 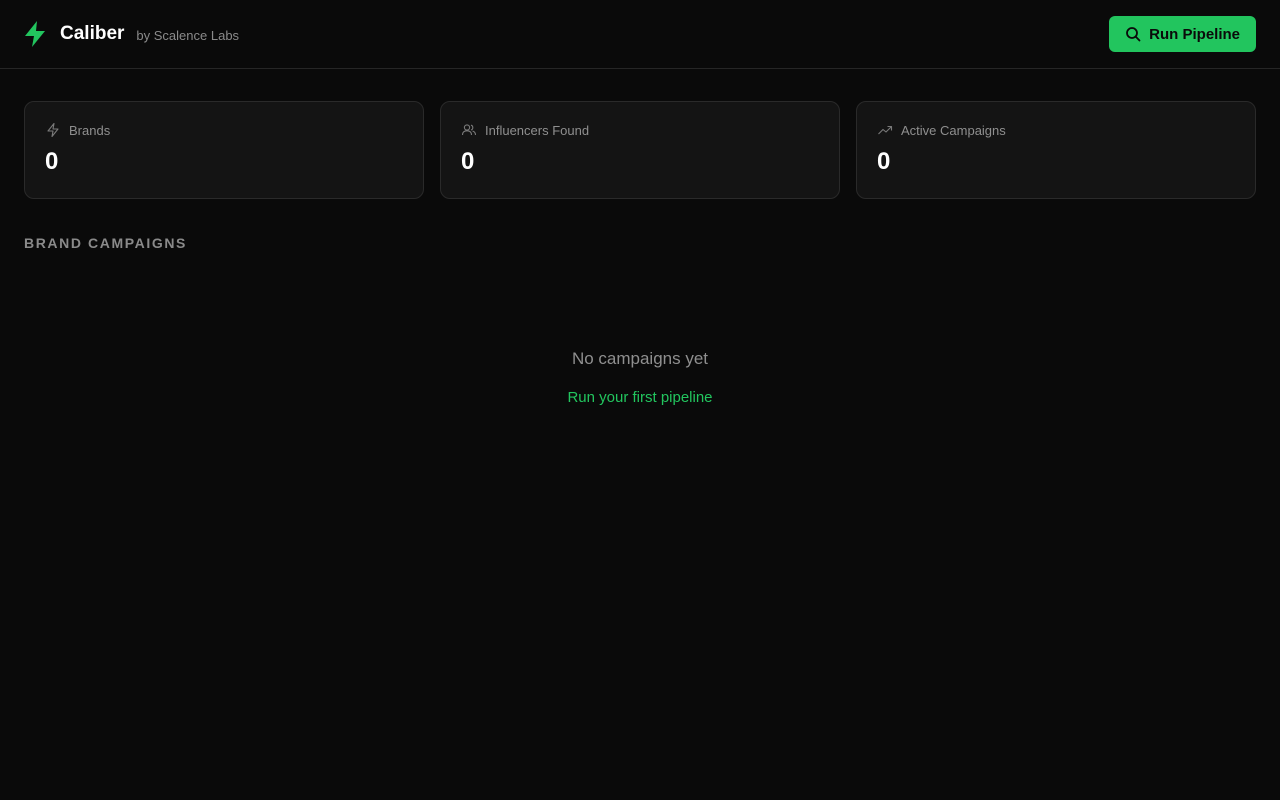 I want to click on app-title: Caliber, so click(x=92, y=33).